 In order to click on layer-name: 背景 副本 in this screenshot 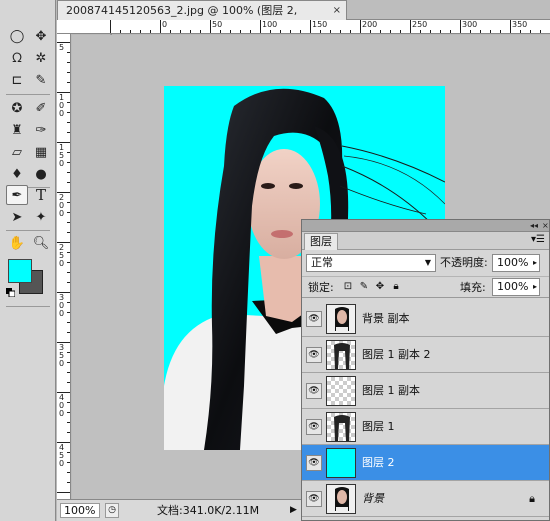, I will do `click(386, 318)`.